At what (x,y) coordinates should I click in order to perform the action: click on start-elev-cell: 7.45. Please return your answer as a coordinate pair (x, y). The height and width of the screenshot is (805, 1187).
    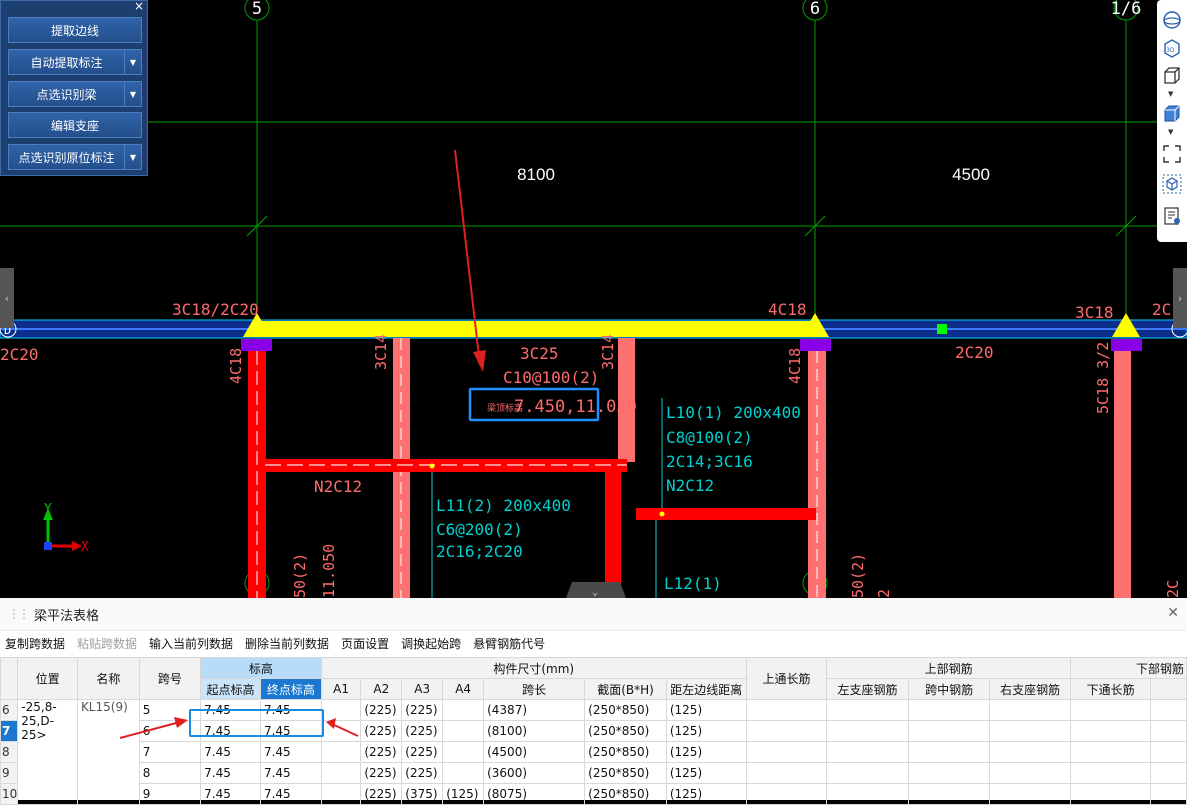
    Looking at the image, I should click on (230, 794).